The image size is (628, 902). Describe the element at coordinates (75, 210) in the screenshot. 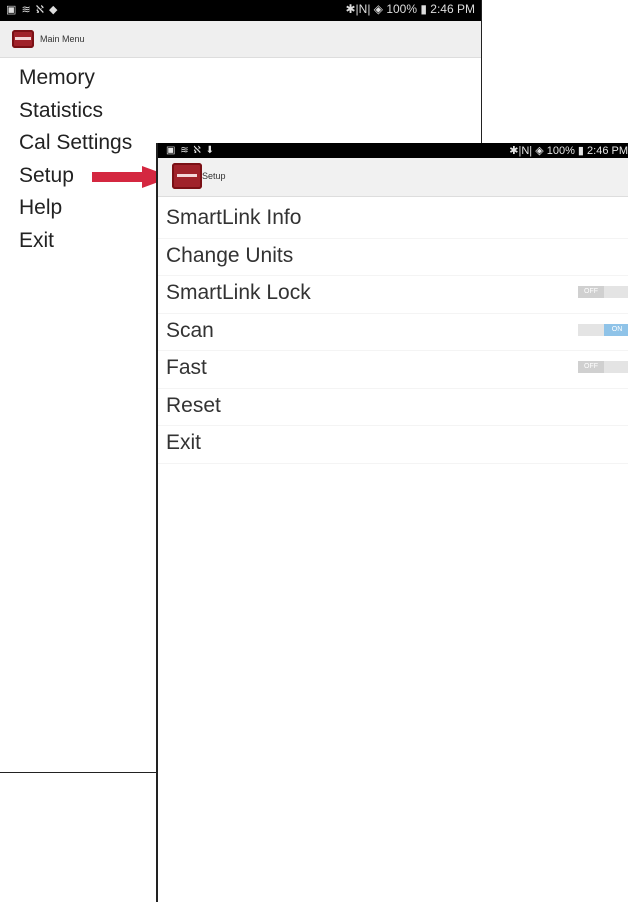

I see `menu-item-help: Help` at that location.